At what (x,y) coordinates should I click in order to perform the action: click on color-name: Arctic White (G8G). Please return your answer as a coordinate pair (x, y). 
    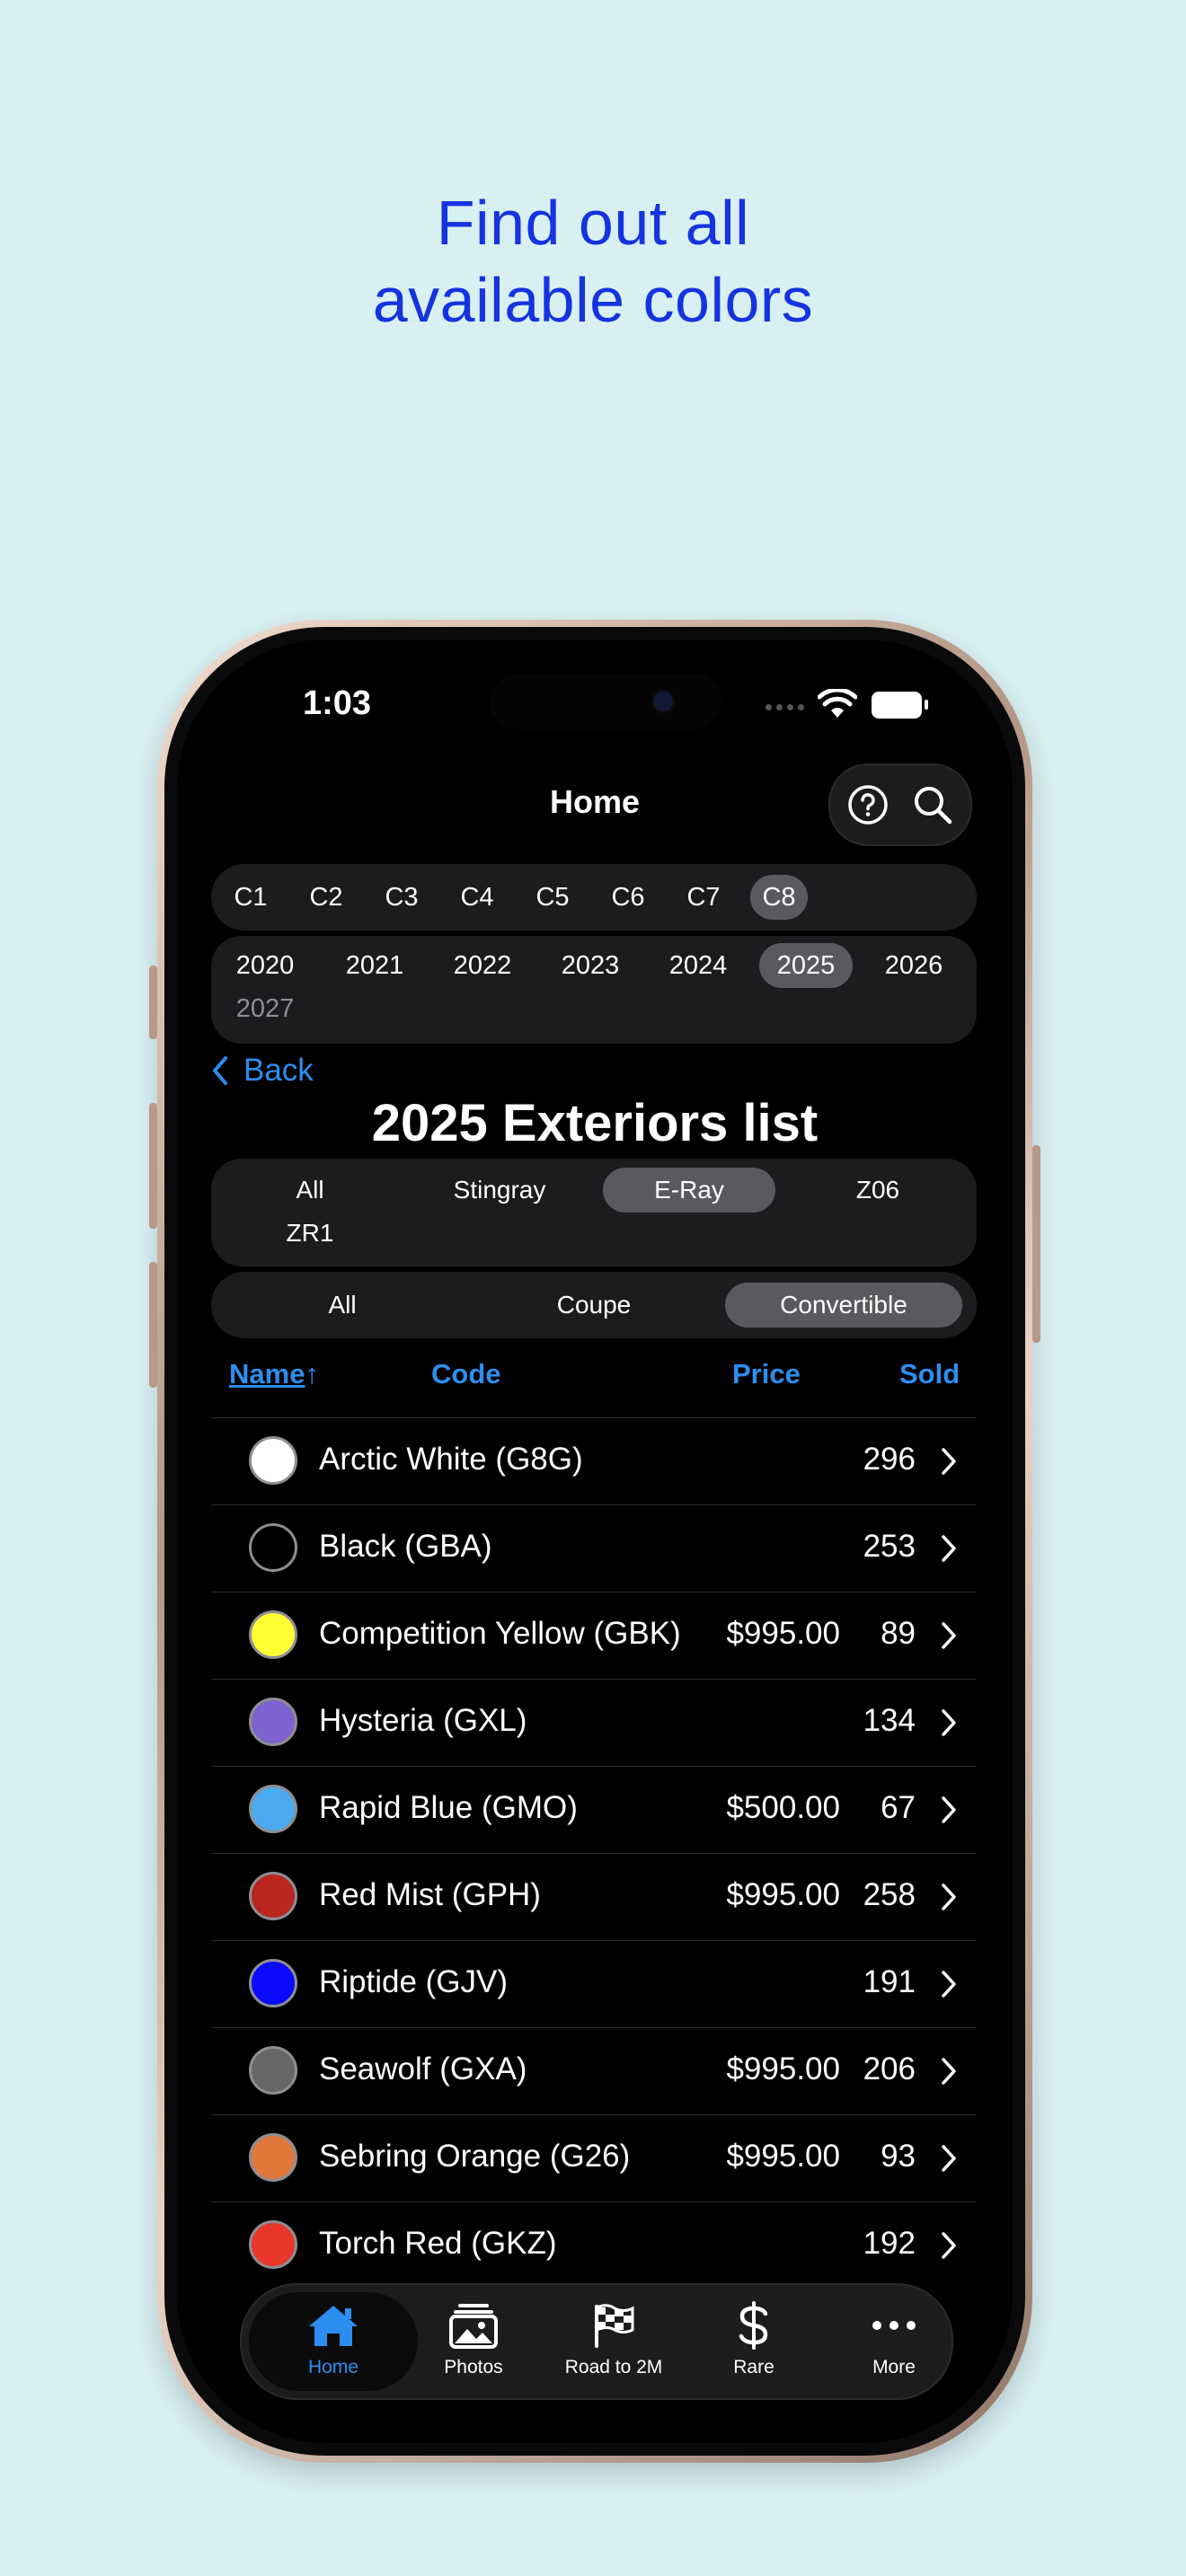
    Looking at the image, I should click on (451, 1459).